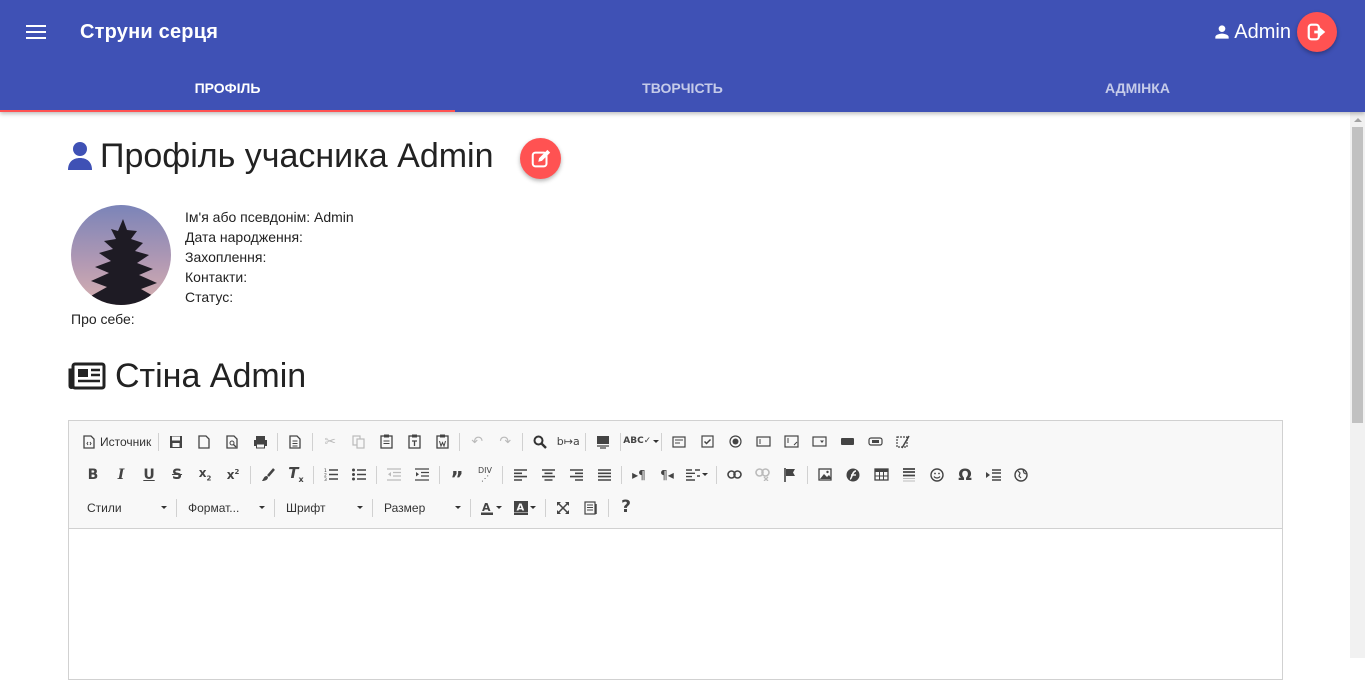 The width and height of the screenshot is (1365, 680). I want to click on field-contacts: Контакти:, so click(216, 277).